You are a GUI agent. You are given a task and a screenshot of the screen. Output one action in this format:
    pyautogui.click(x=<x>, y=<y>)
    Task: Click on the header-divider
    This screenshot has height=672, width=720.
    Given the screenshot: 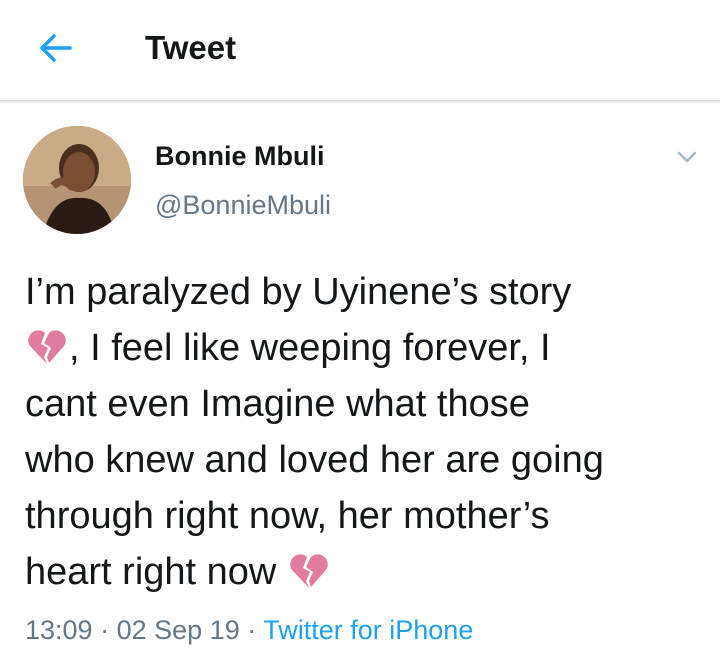 What is the action you would take?
    pyautogui.click(x=360, y=102)
    